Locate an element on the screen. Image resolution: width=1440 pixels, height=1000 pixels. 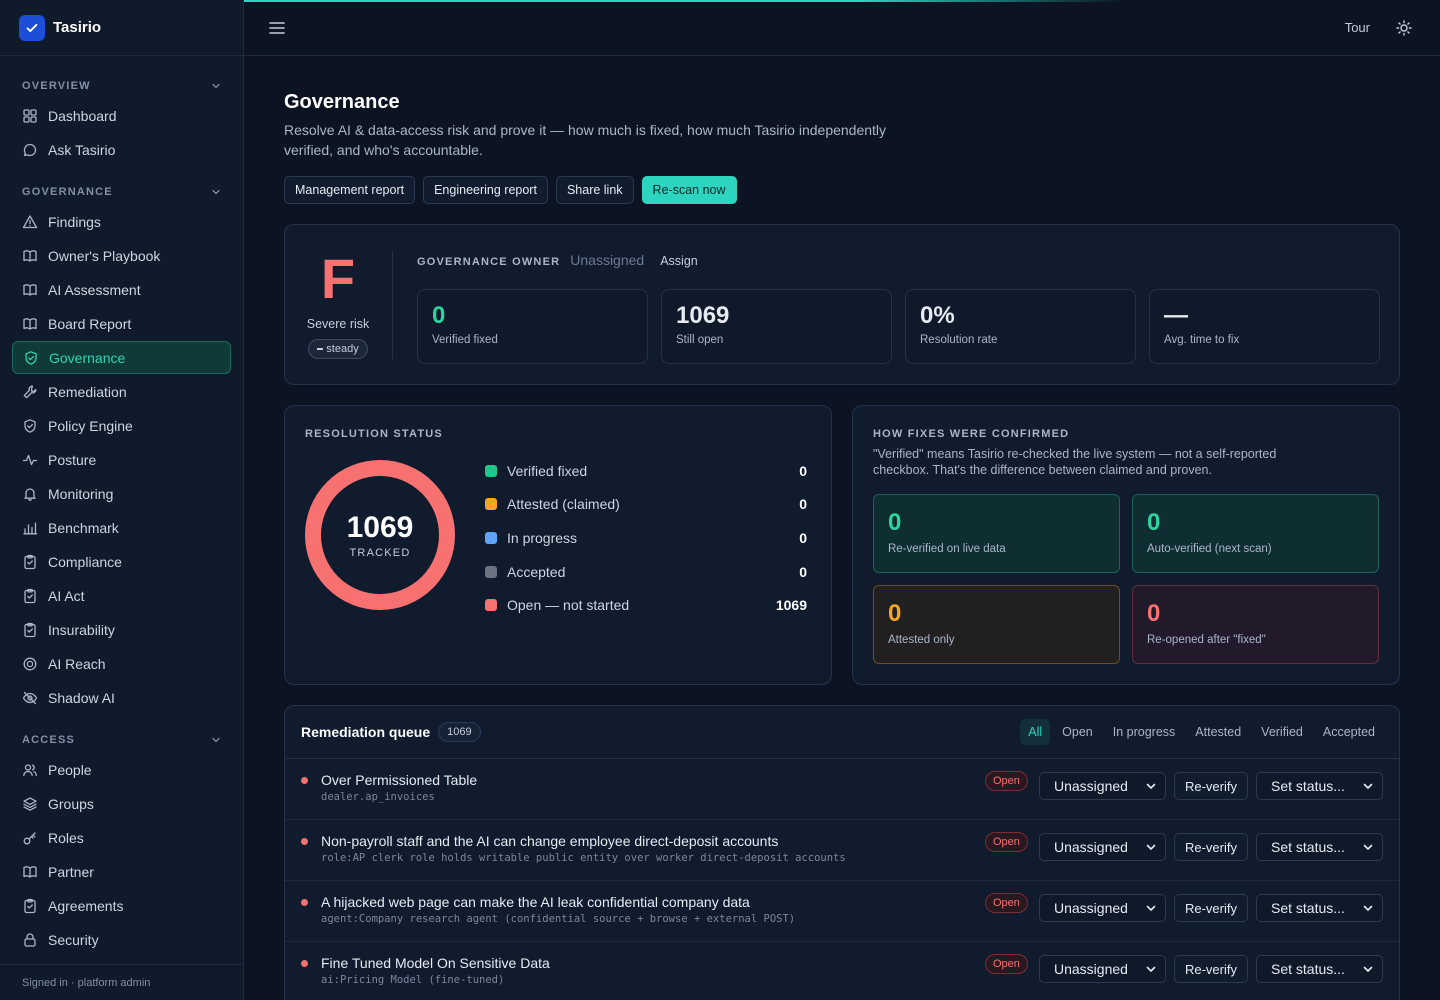
owner-value: Unassigned is located at coordinates (607, 260).